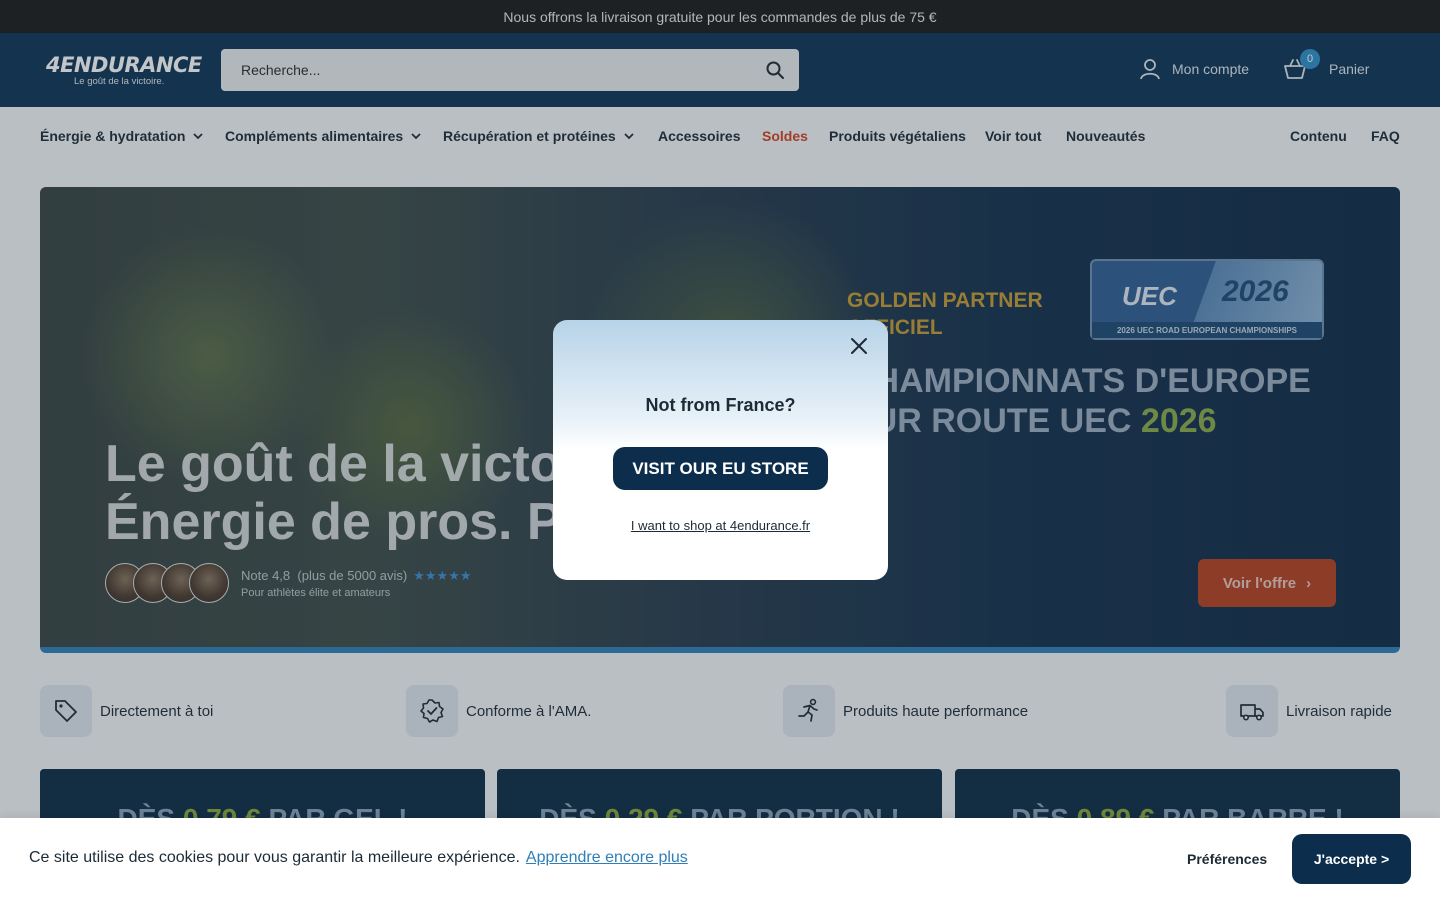 The height and width of the screenshot is (900, 1440). What do you see at coordinates (1351, 859) in the screenshot?
I see `cookie-accept-button: J'accepte >` at bounding box center [1351, 859].